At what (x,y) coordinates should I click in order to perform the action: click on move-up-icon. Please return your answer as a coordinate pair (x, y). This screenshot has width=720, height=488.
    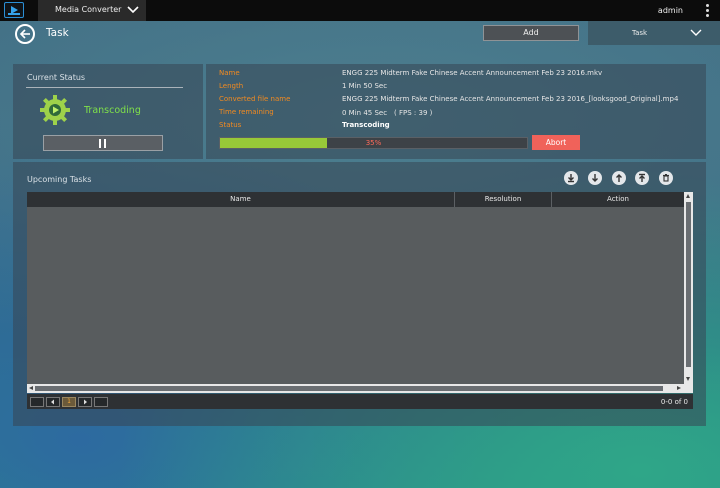
    Looking at the image, I should click on (619, 178).